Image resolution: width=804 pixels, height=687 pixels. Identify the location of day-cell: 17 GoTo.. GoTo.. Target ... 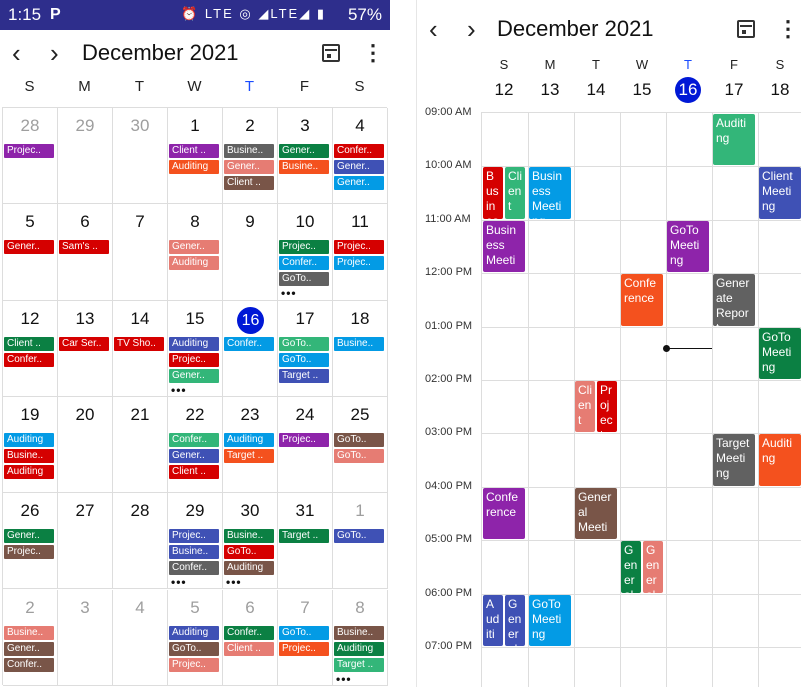
(305, 348).